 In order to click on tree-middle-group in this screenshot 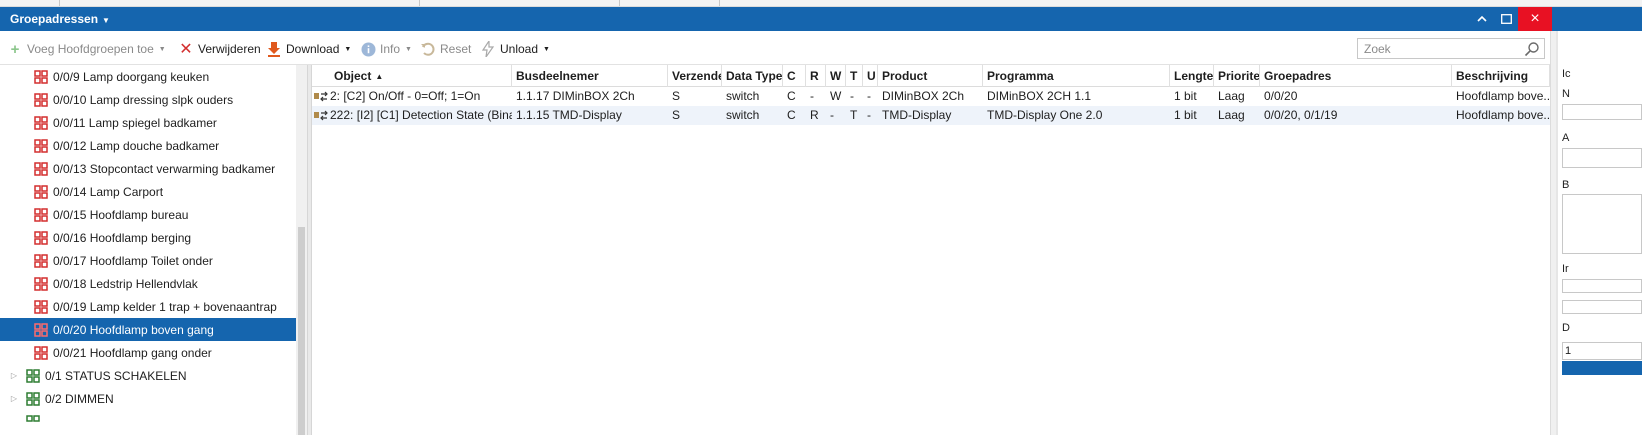, I will do `click(148, 421)`.